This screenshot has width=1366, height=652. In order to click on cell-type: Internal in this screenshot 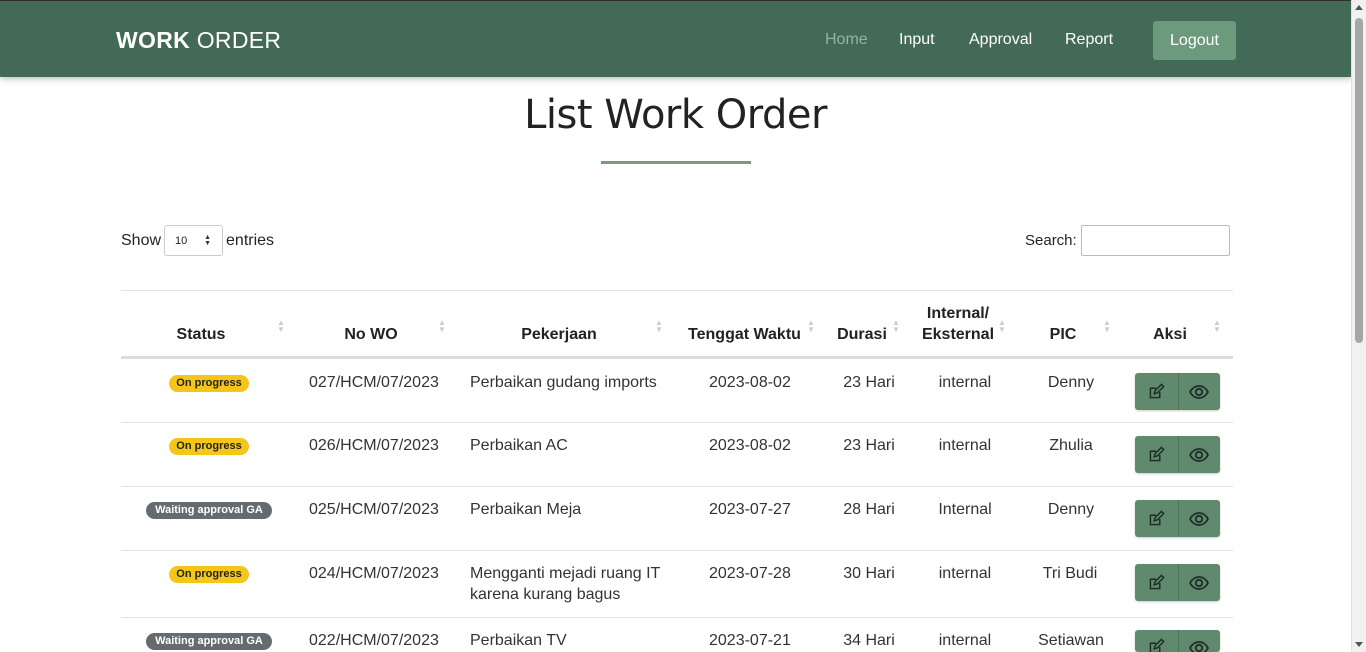, I will do `click(965, 509)`.